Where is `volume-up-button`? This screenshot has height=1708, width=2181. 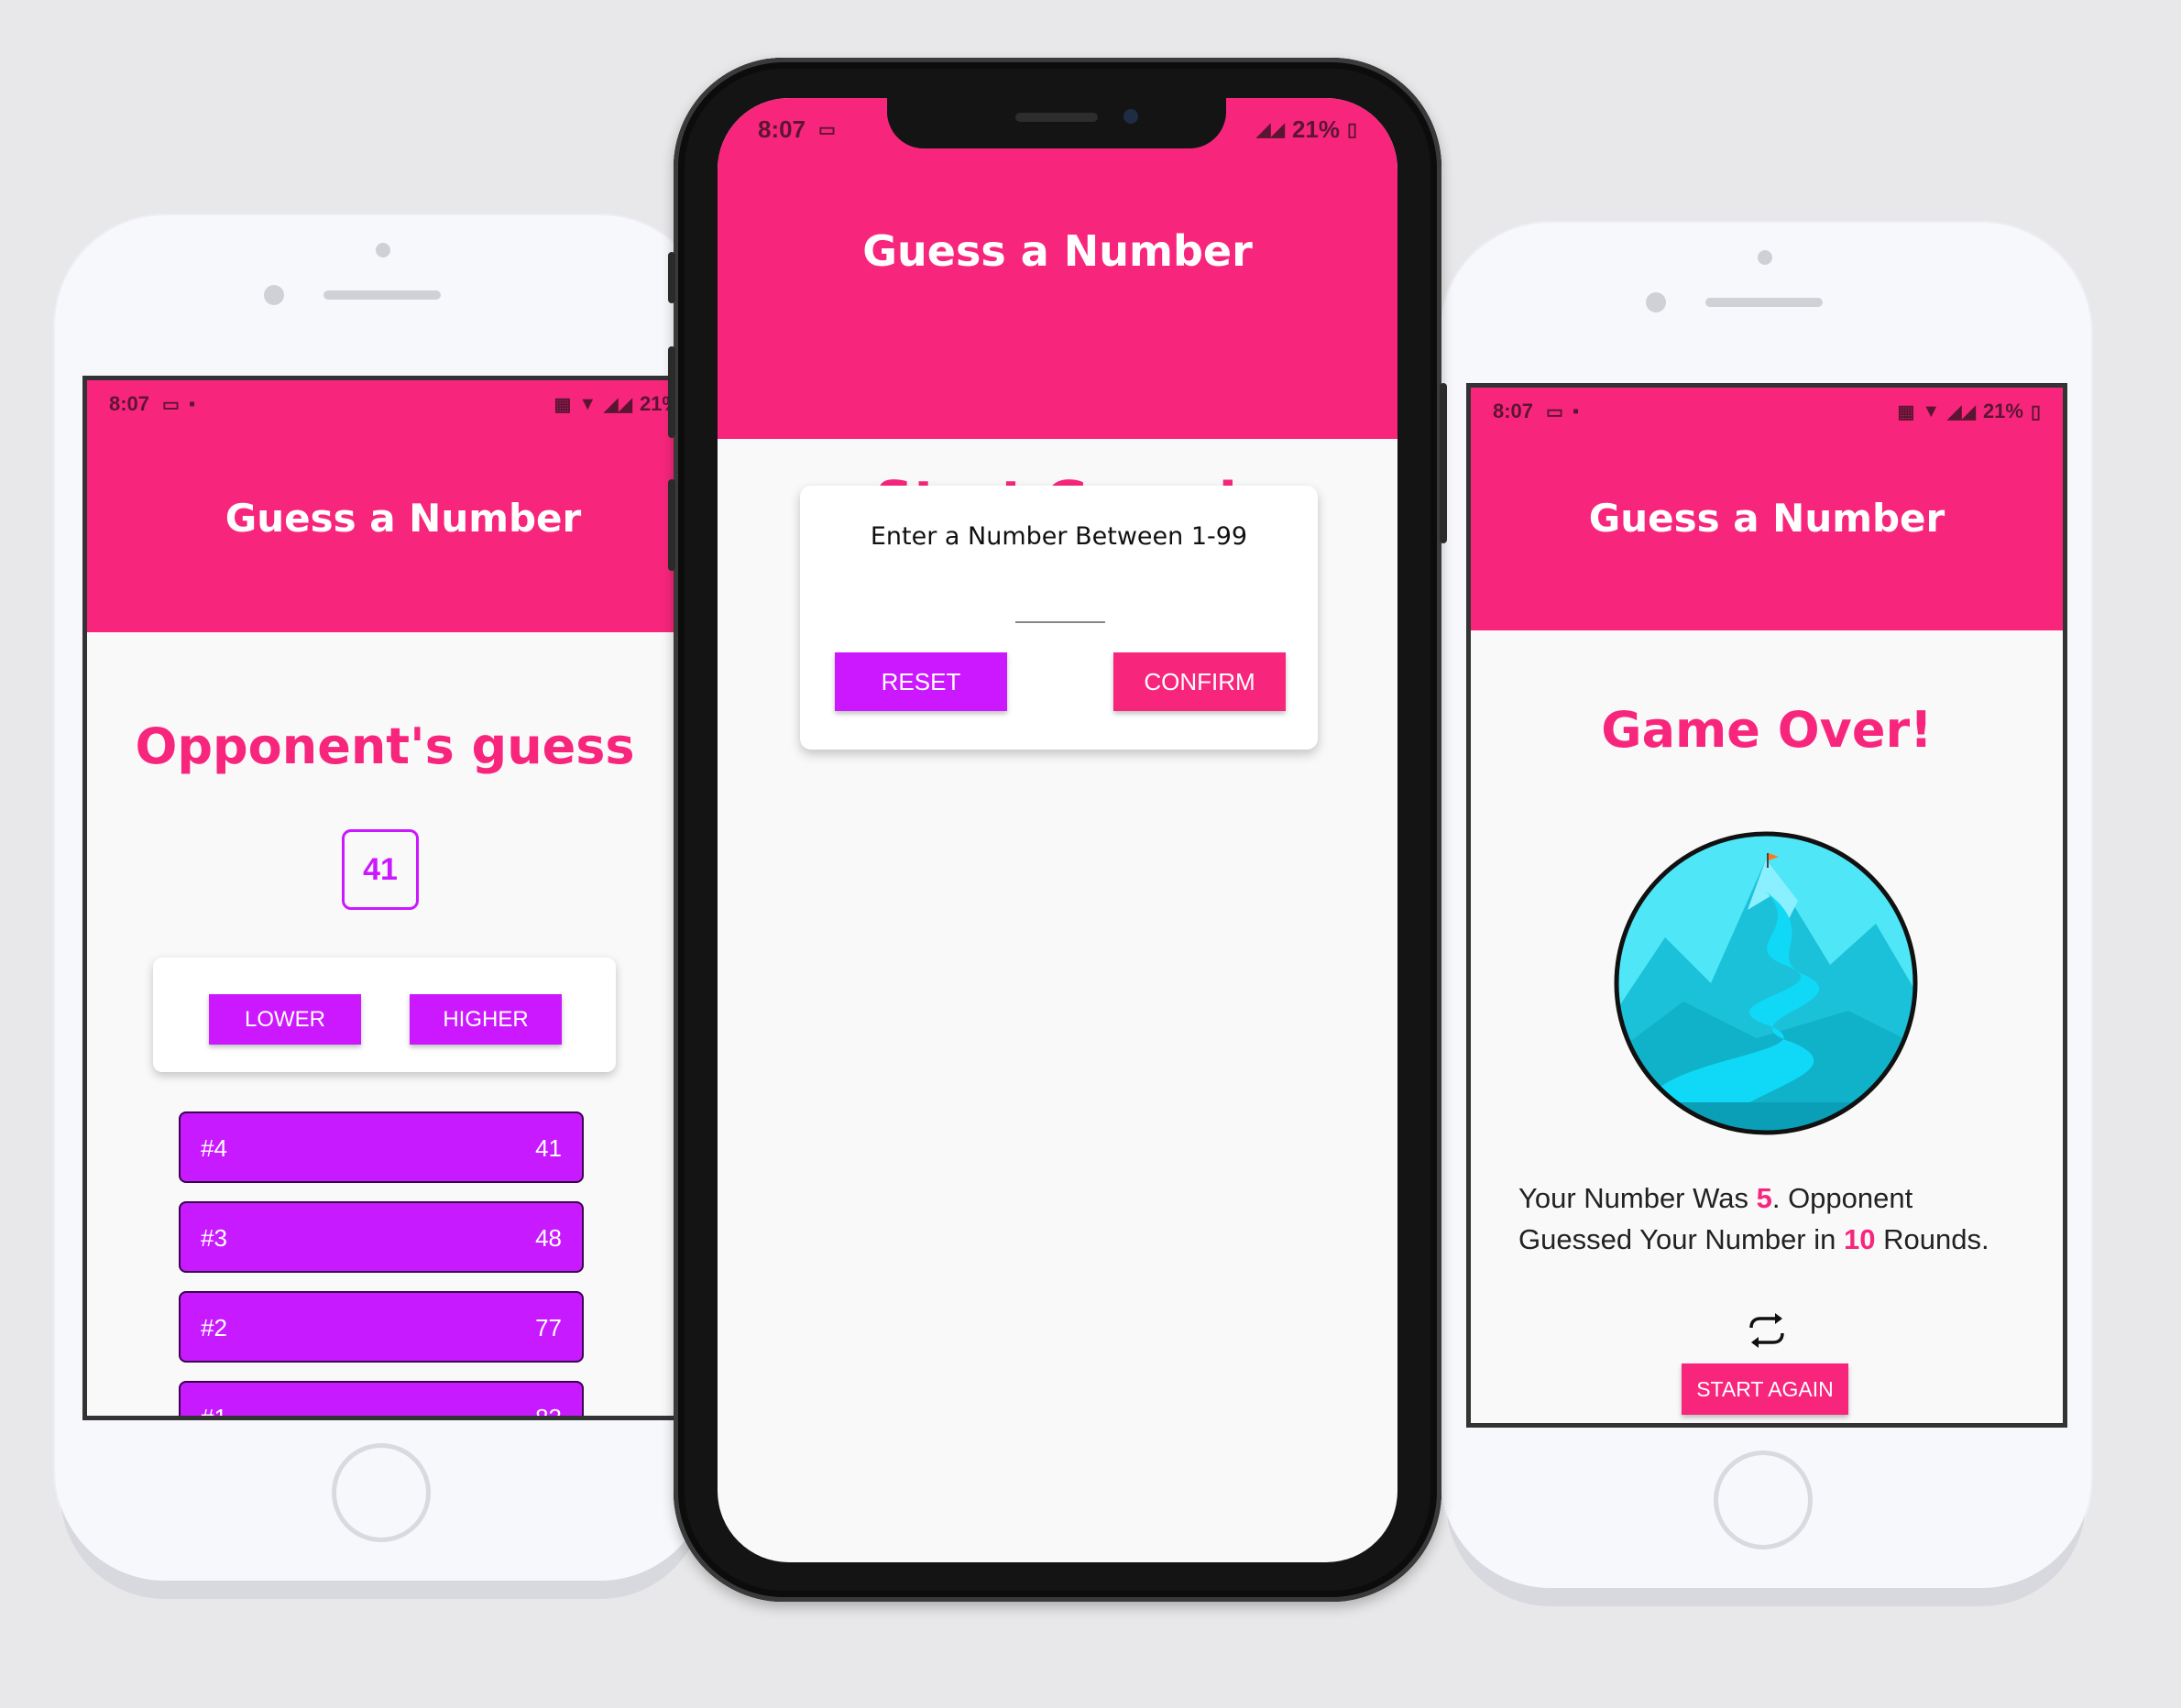
volume-up-button is located at coordinates (671, 392).